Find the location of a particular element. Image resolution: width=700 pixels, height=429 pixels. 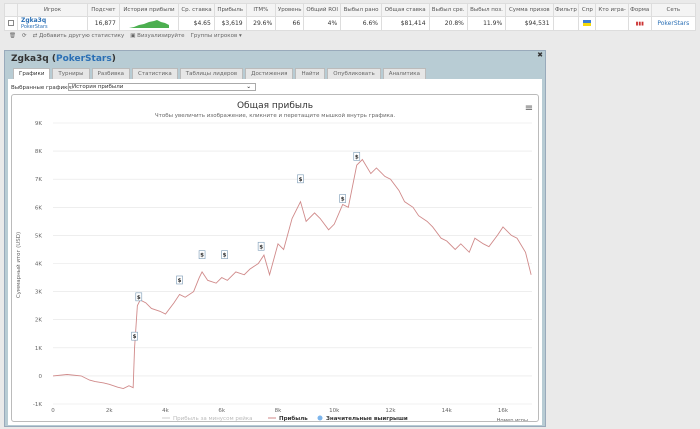

roi: 4% is located at coordinates (322, 23).